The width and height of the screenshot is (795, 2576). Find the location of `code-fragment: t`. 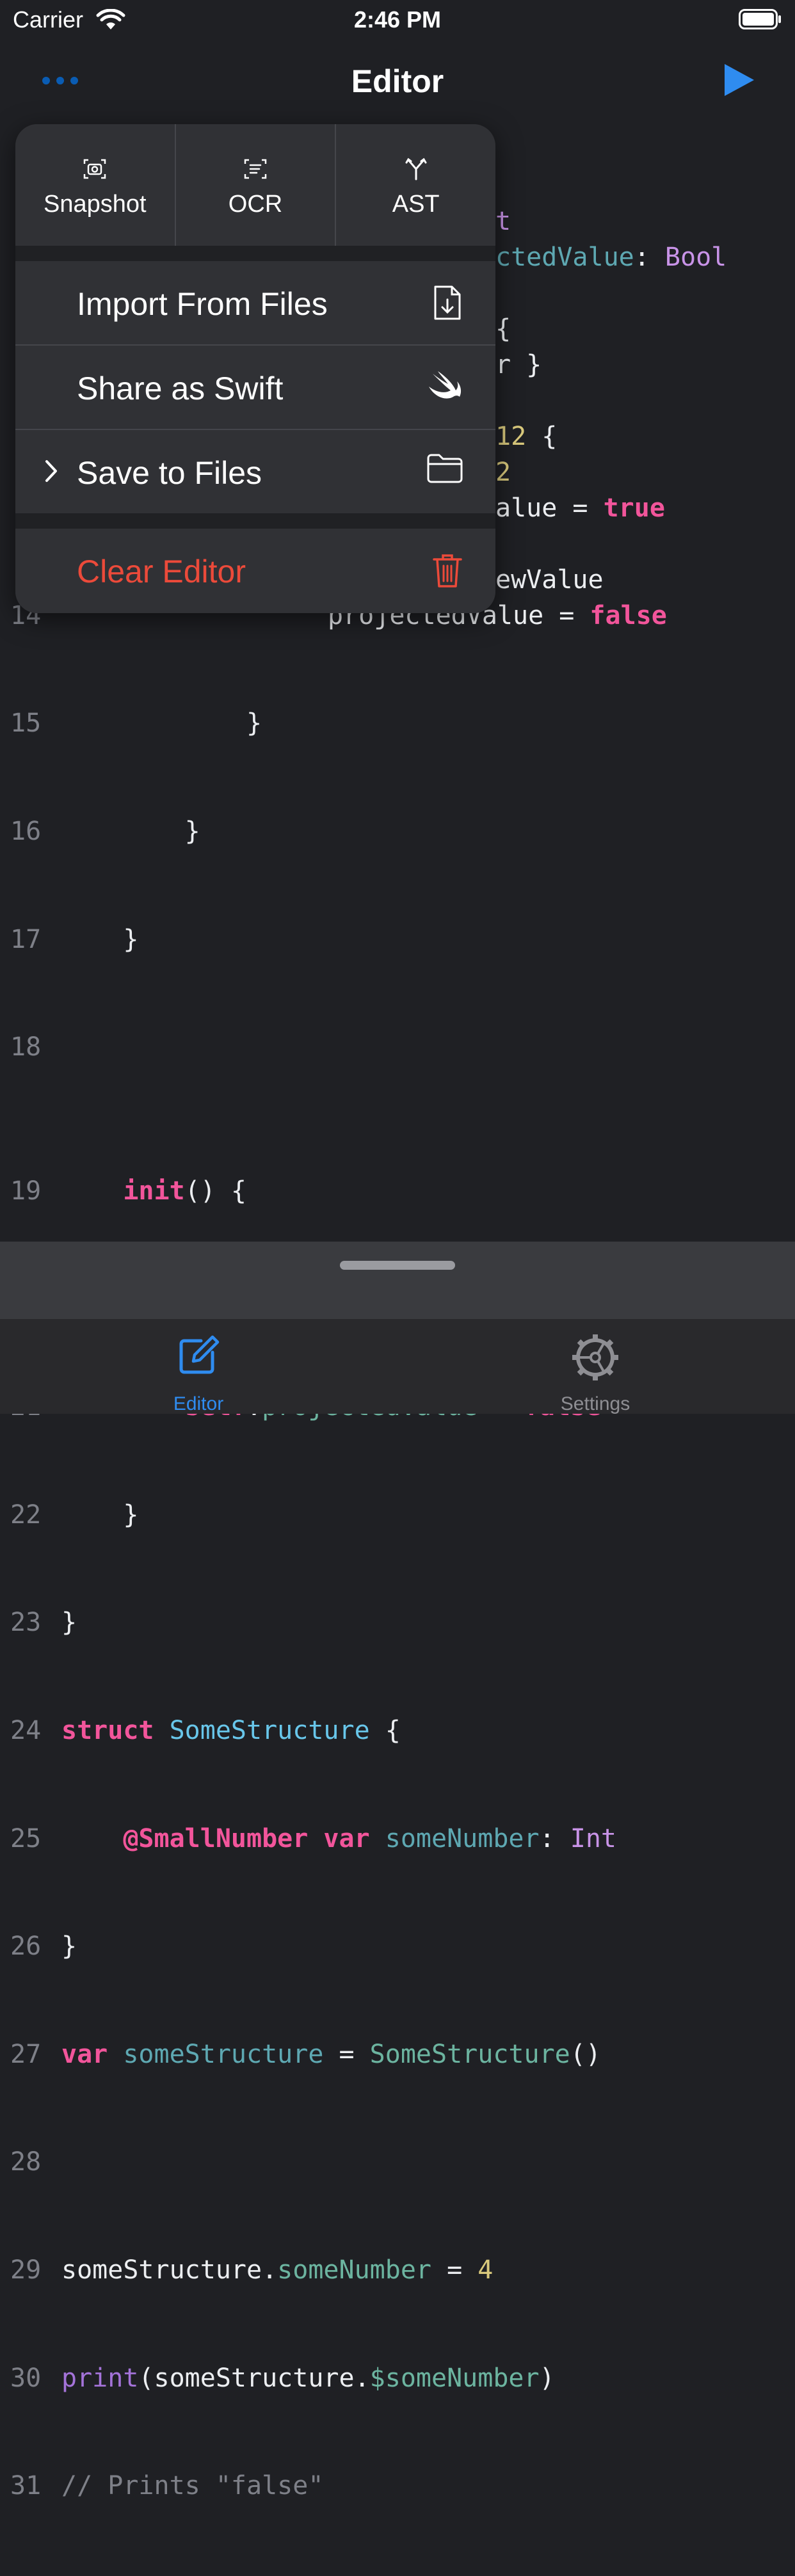

code-fragment: t is located at coordinates (503, 221).